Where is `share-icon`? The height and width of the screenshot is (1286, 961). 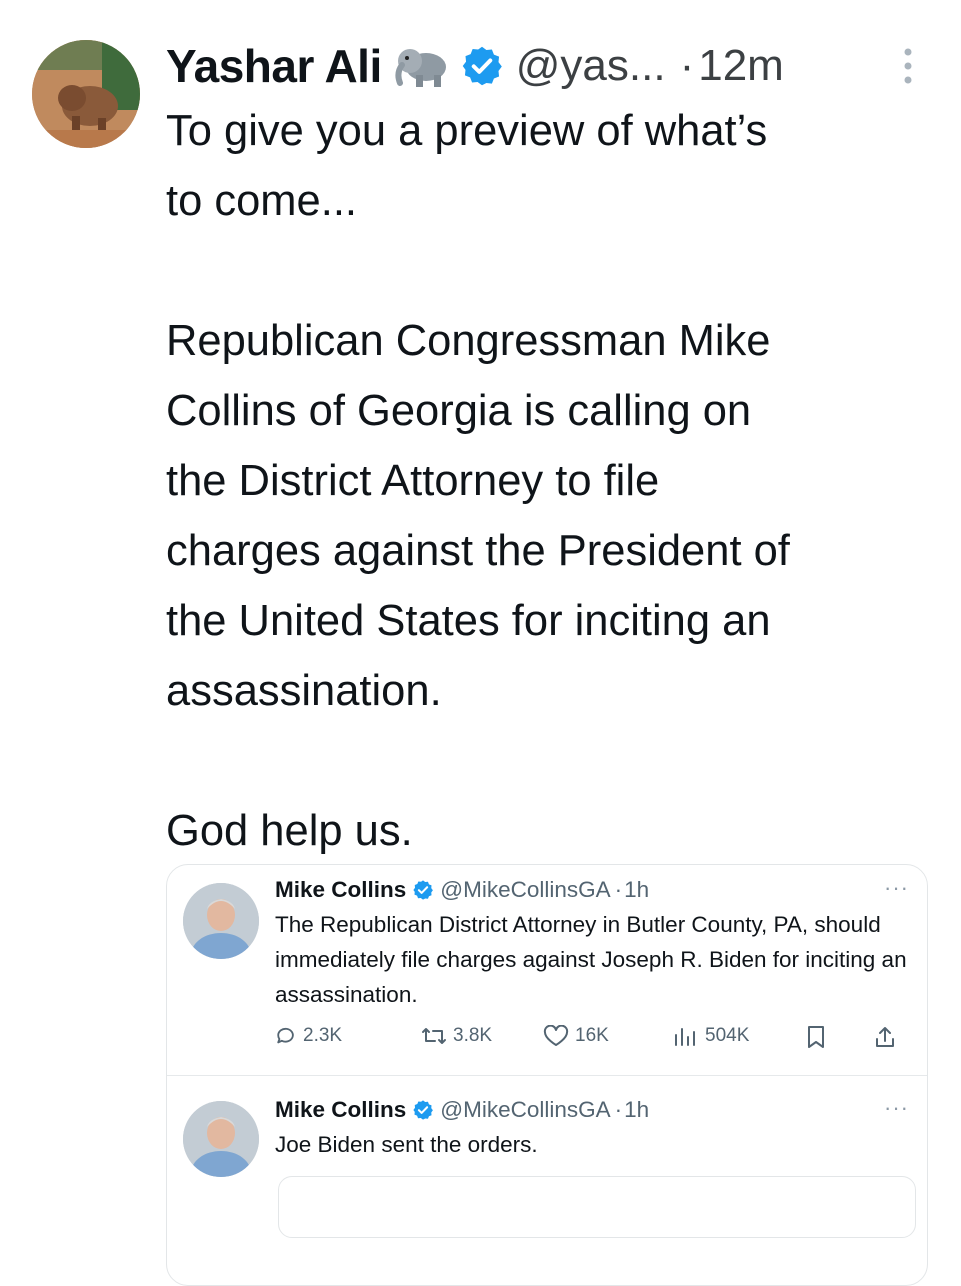 share-icon is located at coordinates (885, 1037).